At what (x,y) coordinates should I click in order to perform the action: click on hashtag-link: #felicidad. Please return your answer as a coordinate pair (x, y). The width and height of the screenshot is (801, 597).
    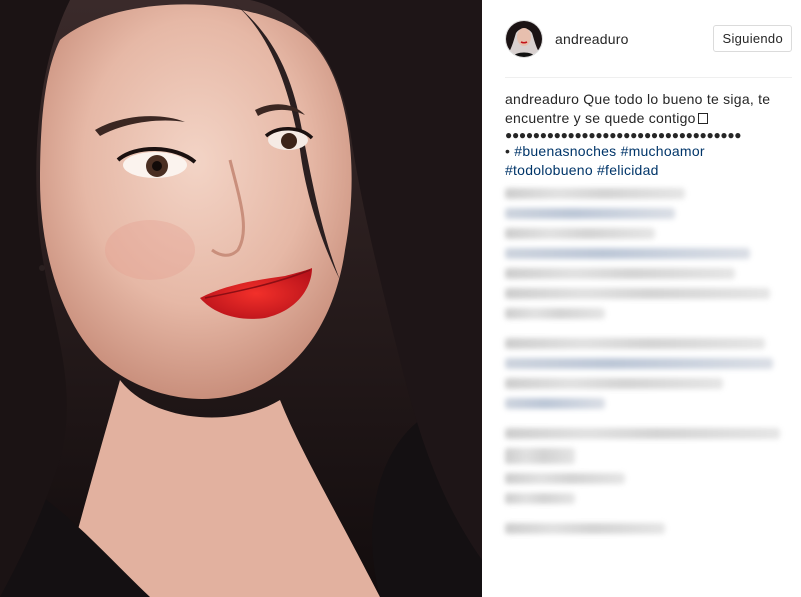
    Looking at the image, I should click on (628, 170).